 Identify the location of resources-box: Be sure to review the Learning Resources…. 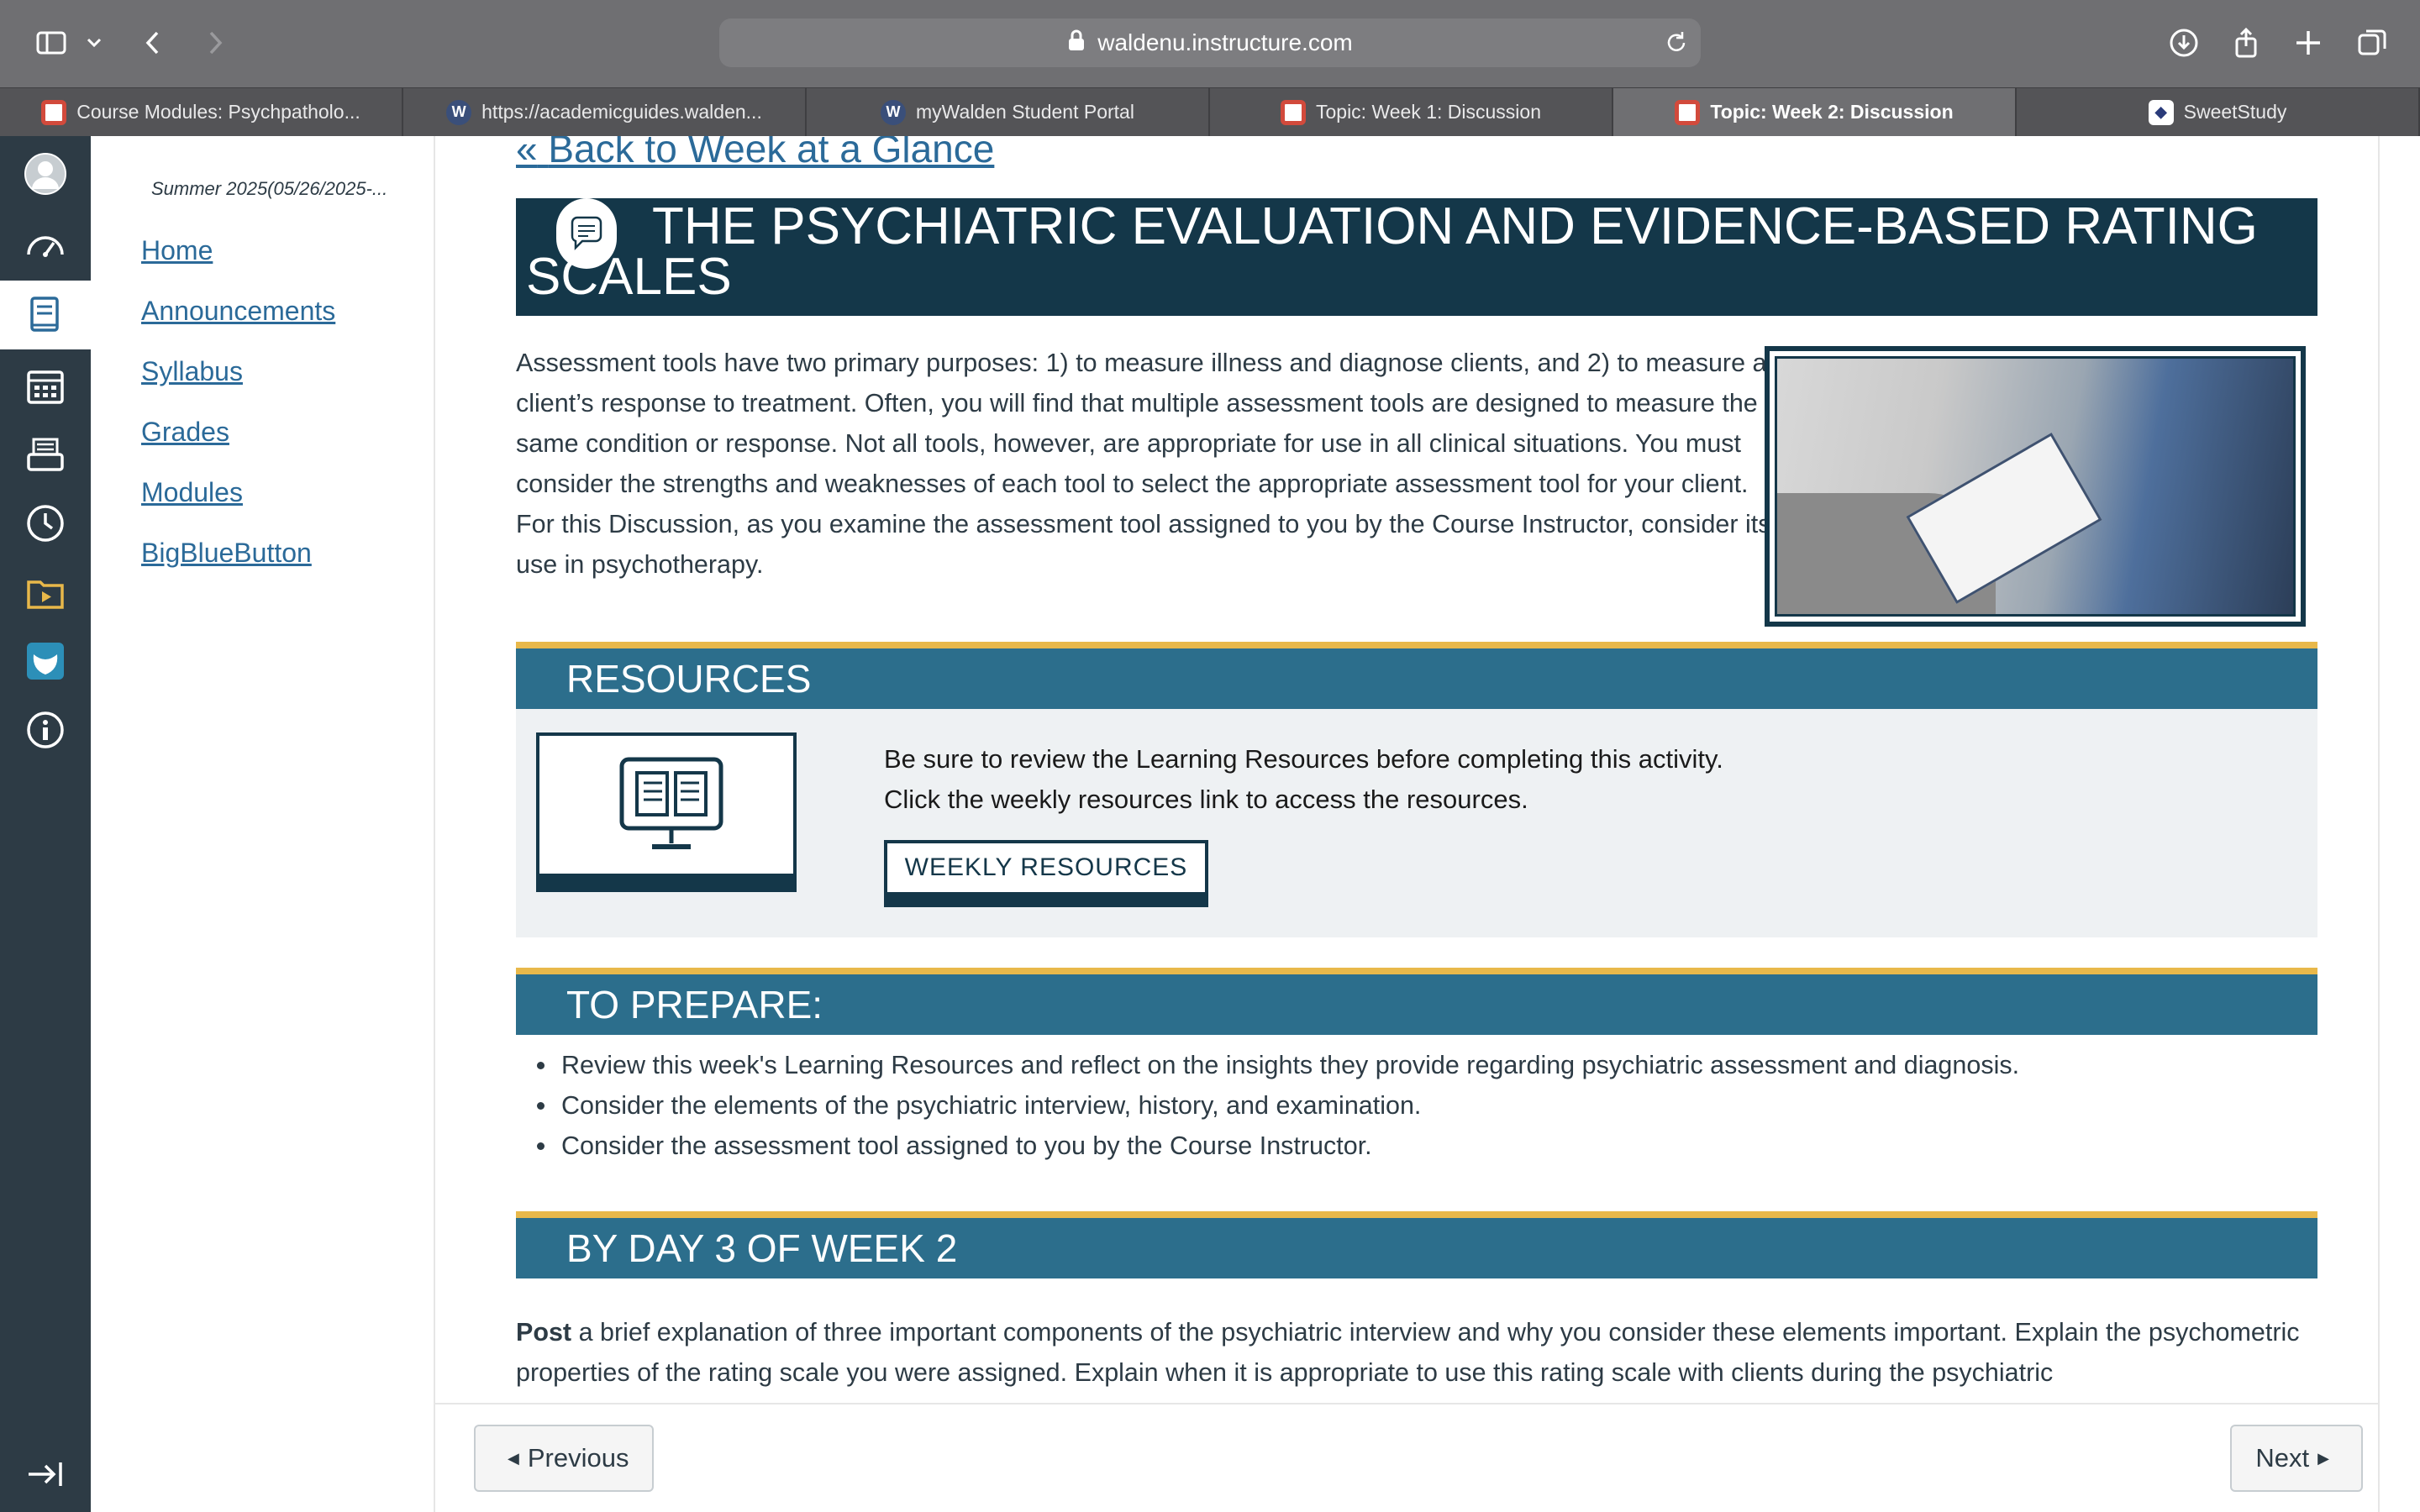
(1416, 823).